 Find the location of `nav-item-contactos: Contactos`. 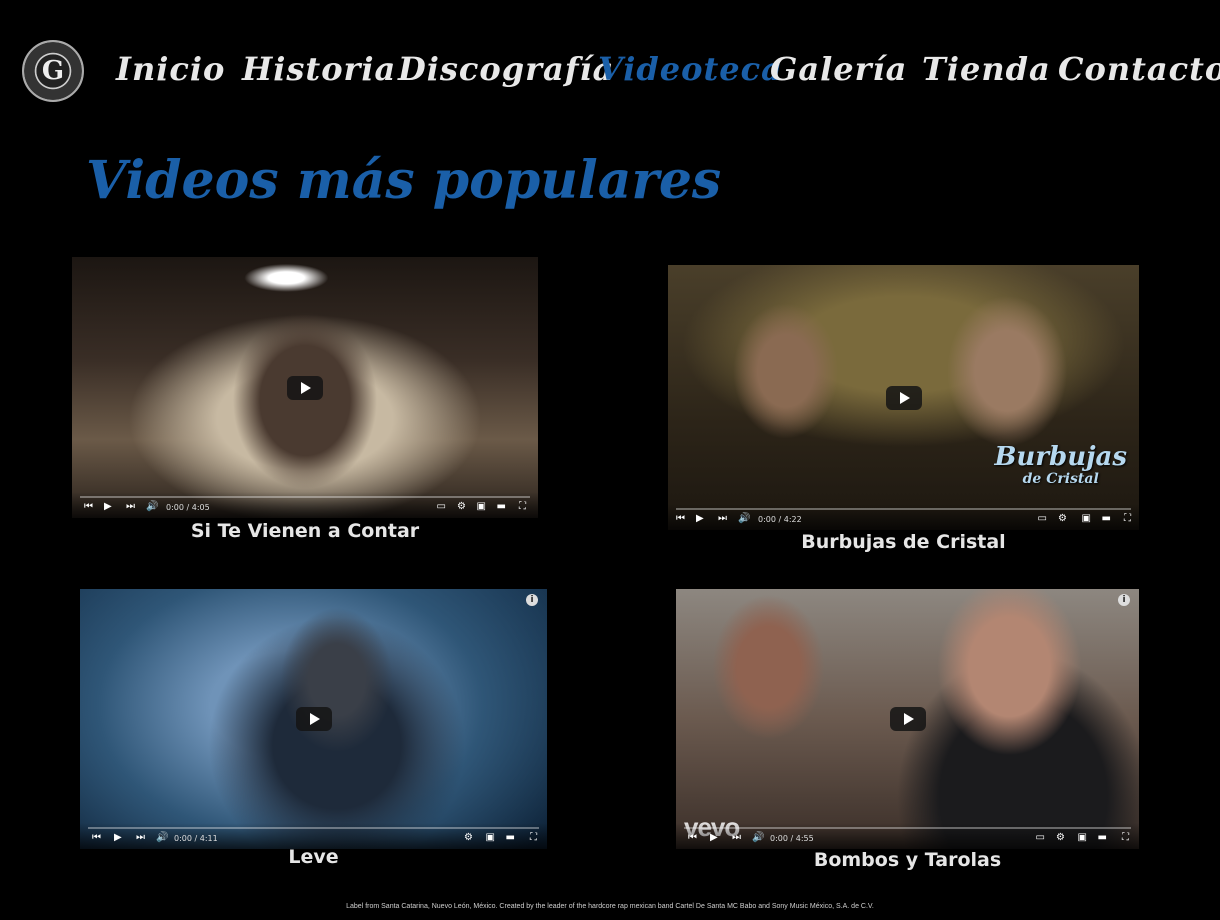

nav-item-contactos: Contactos is located at coordinates (1139, 69).